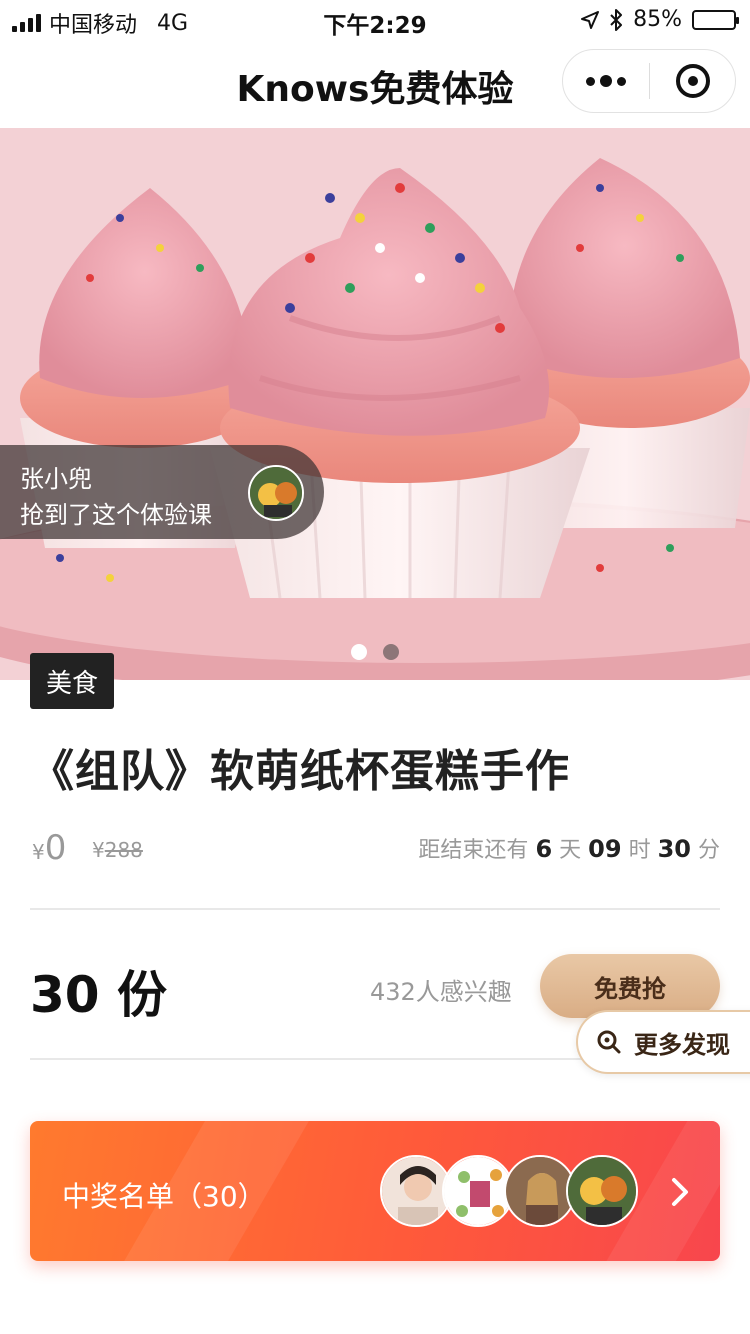 This screenshot has width=750, height=1334. I want to click on countdown-minutes: 30, so click(674, 849).